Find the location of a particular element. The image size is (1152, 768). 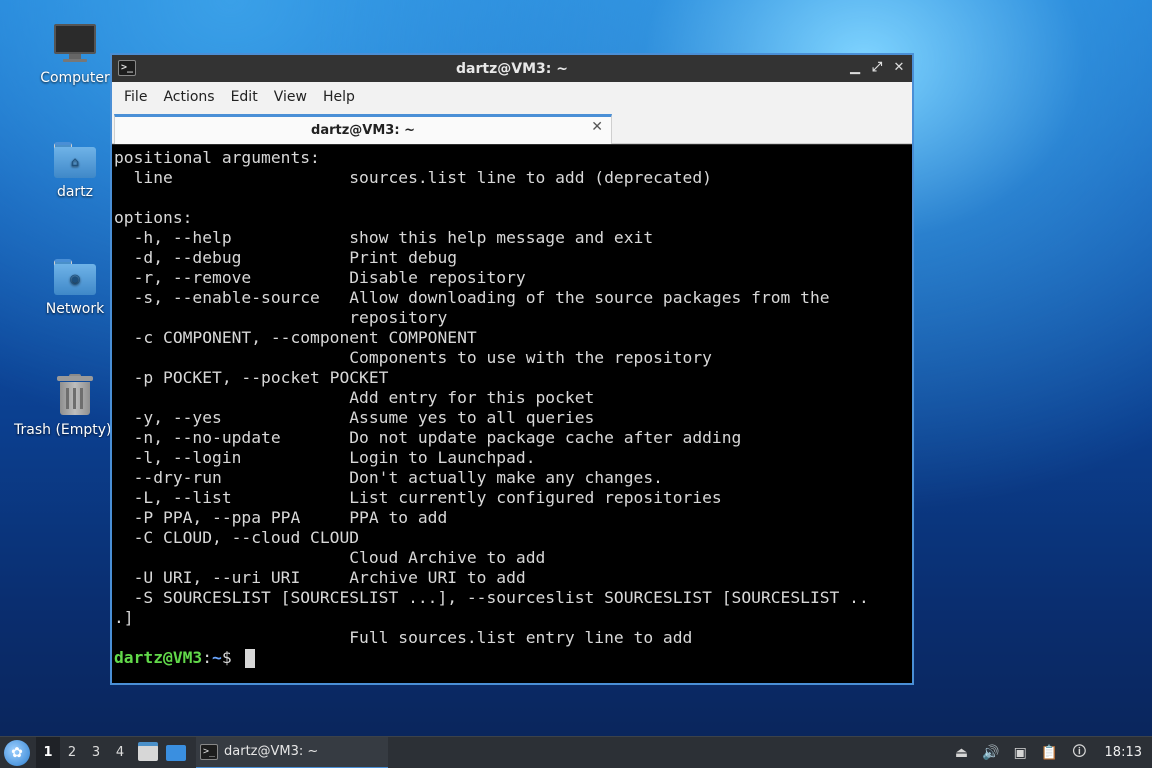

home-folder-icon: ⌂ is located at coordinates (75, 160).